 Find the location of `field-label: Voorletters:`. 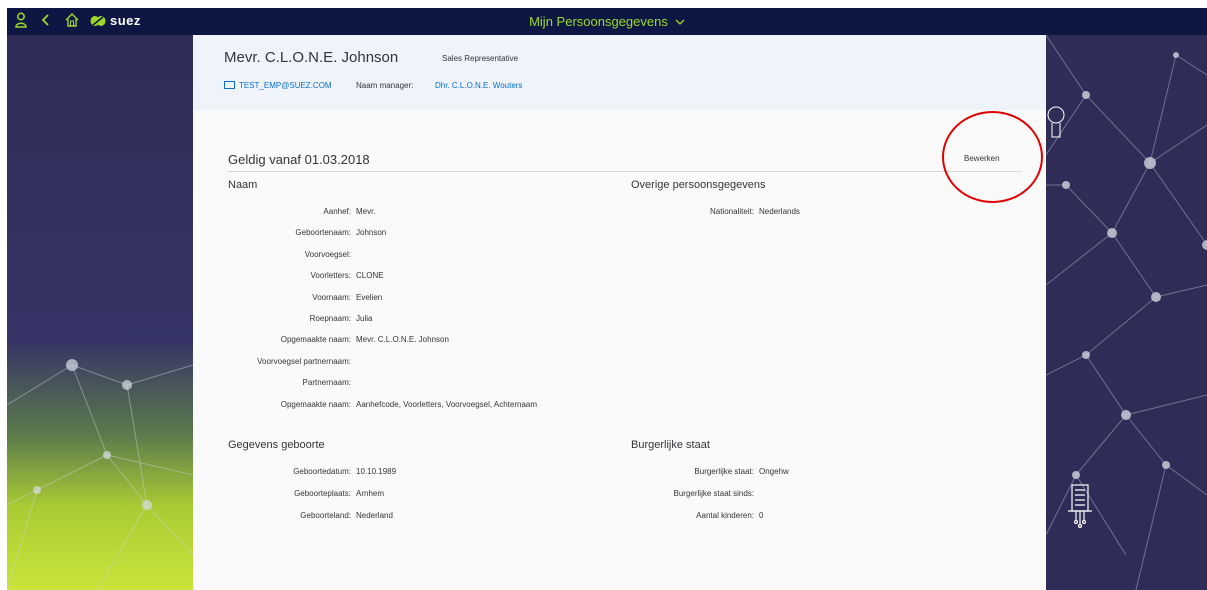

field-label: Voorletters: is located at coordinates (330, 275).